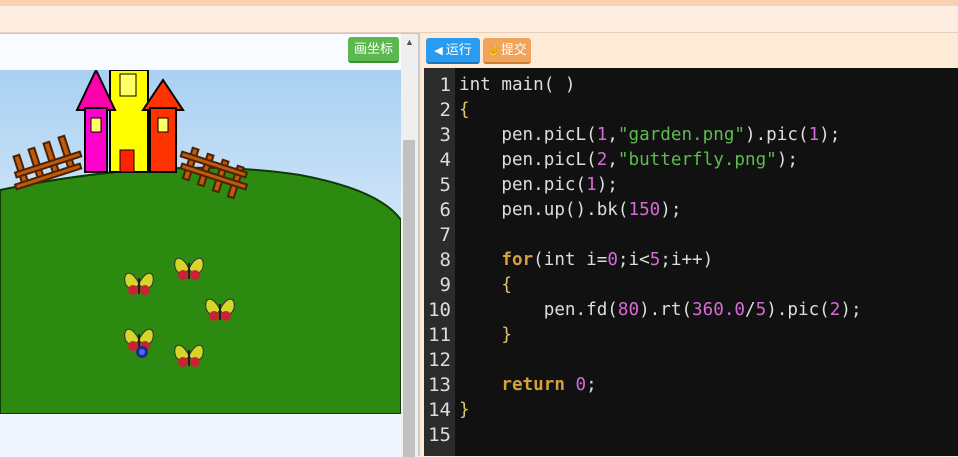 The width and height of the screenshot is (958, 457). Describe the element at coordinates (687, 260) in the screenshot. I see `code-token: ;i++)` at that location.